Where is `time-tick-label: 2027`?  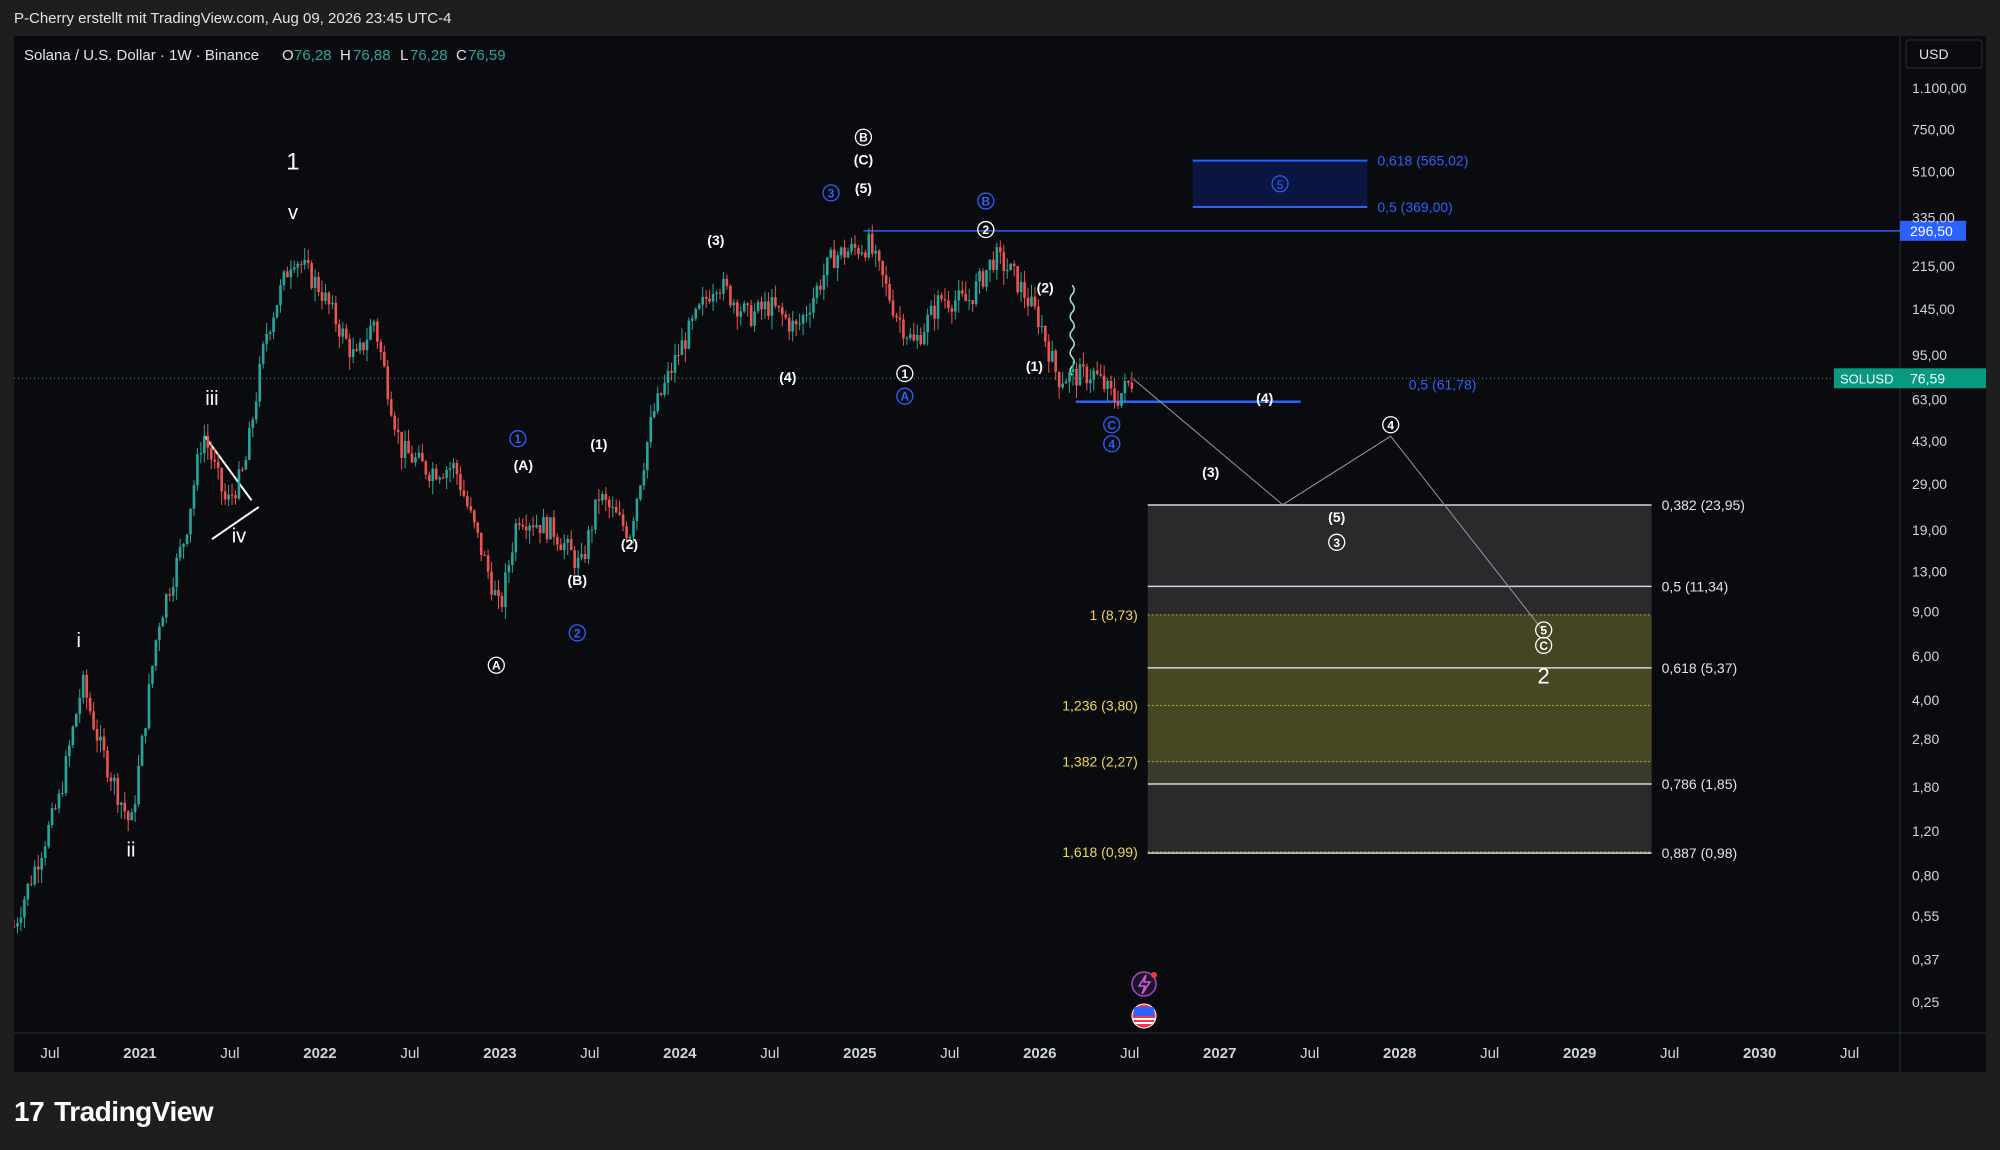
time-tick-label: 2027 is located at coordinates (1219, 1053).